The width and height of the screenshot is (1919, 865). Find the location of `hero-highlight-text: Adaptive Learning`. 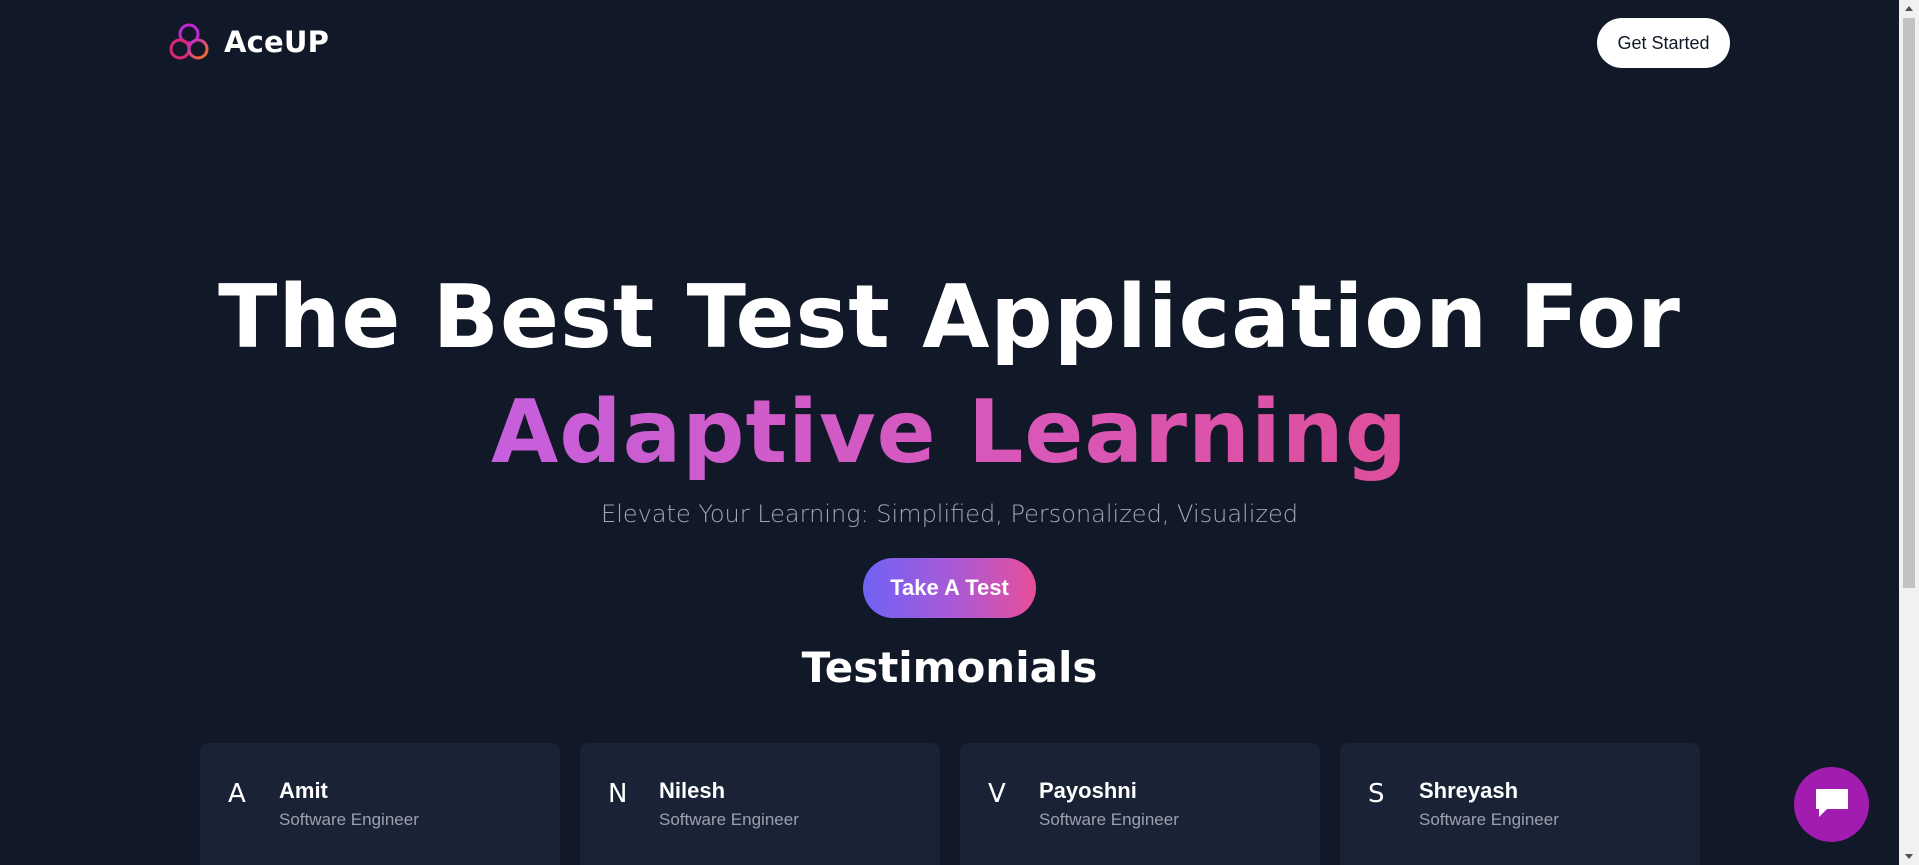

hero-highlight-text: Adaptive Learning is located at coordinates (949, 432).